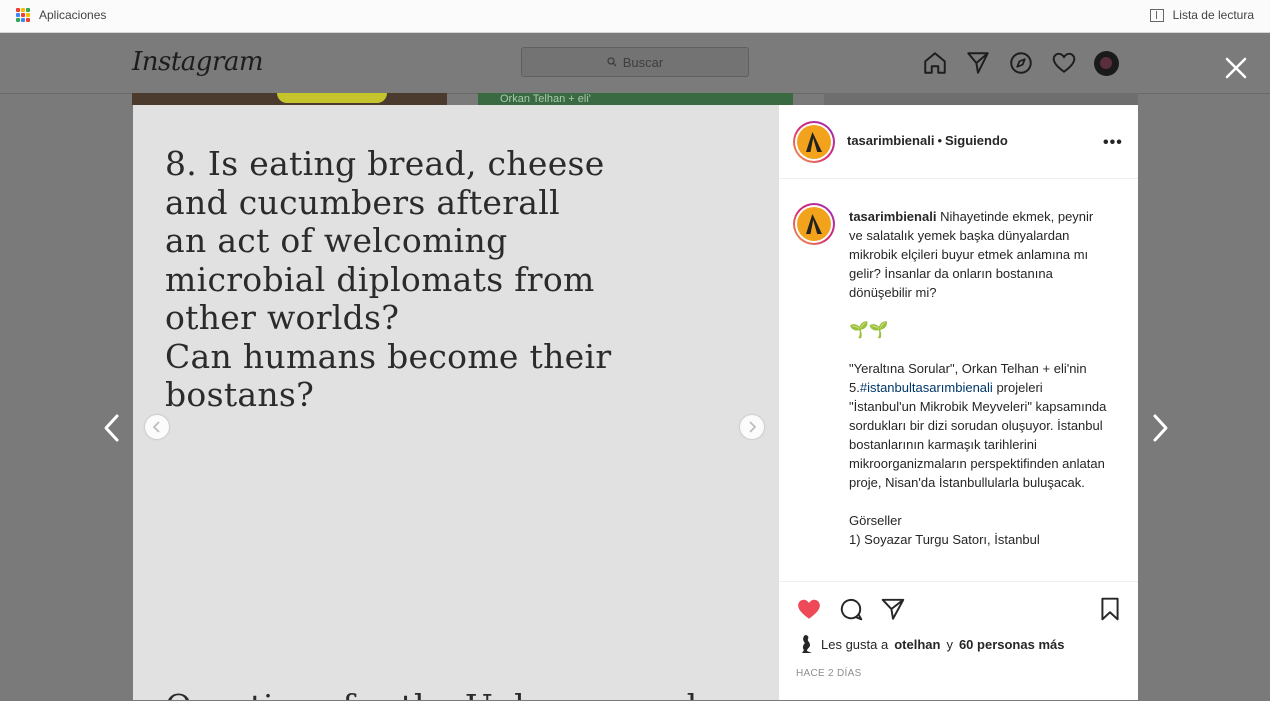 The width and height of the screenshot is (1270, 701). I want to click on chevron-left-icon, so click(156, 427).